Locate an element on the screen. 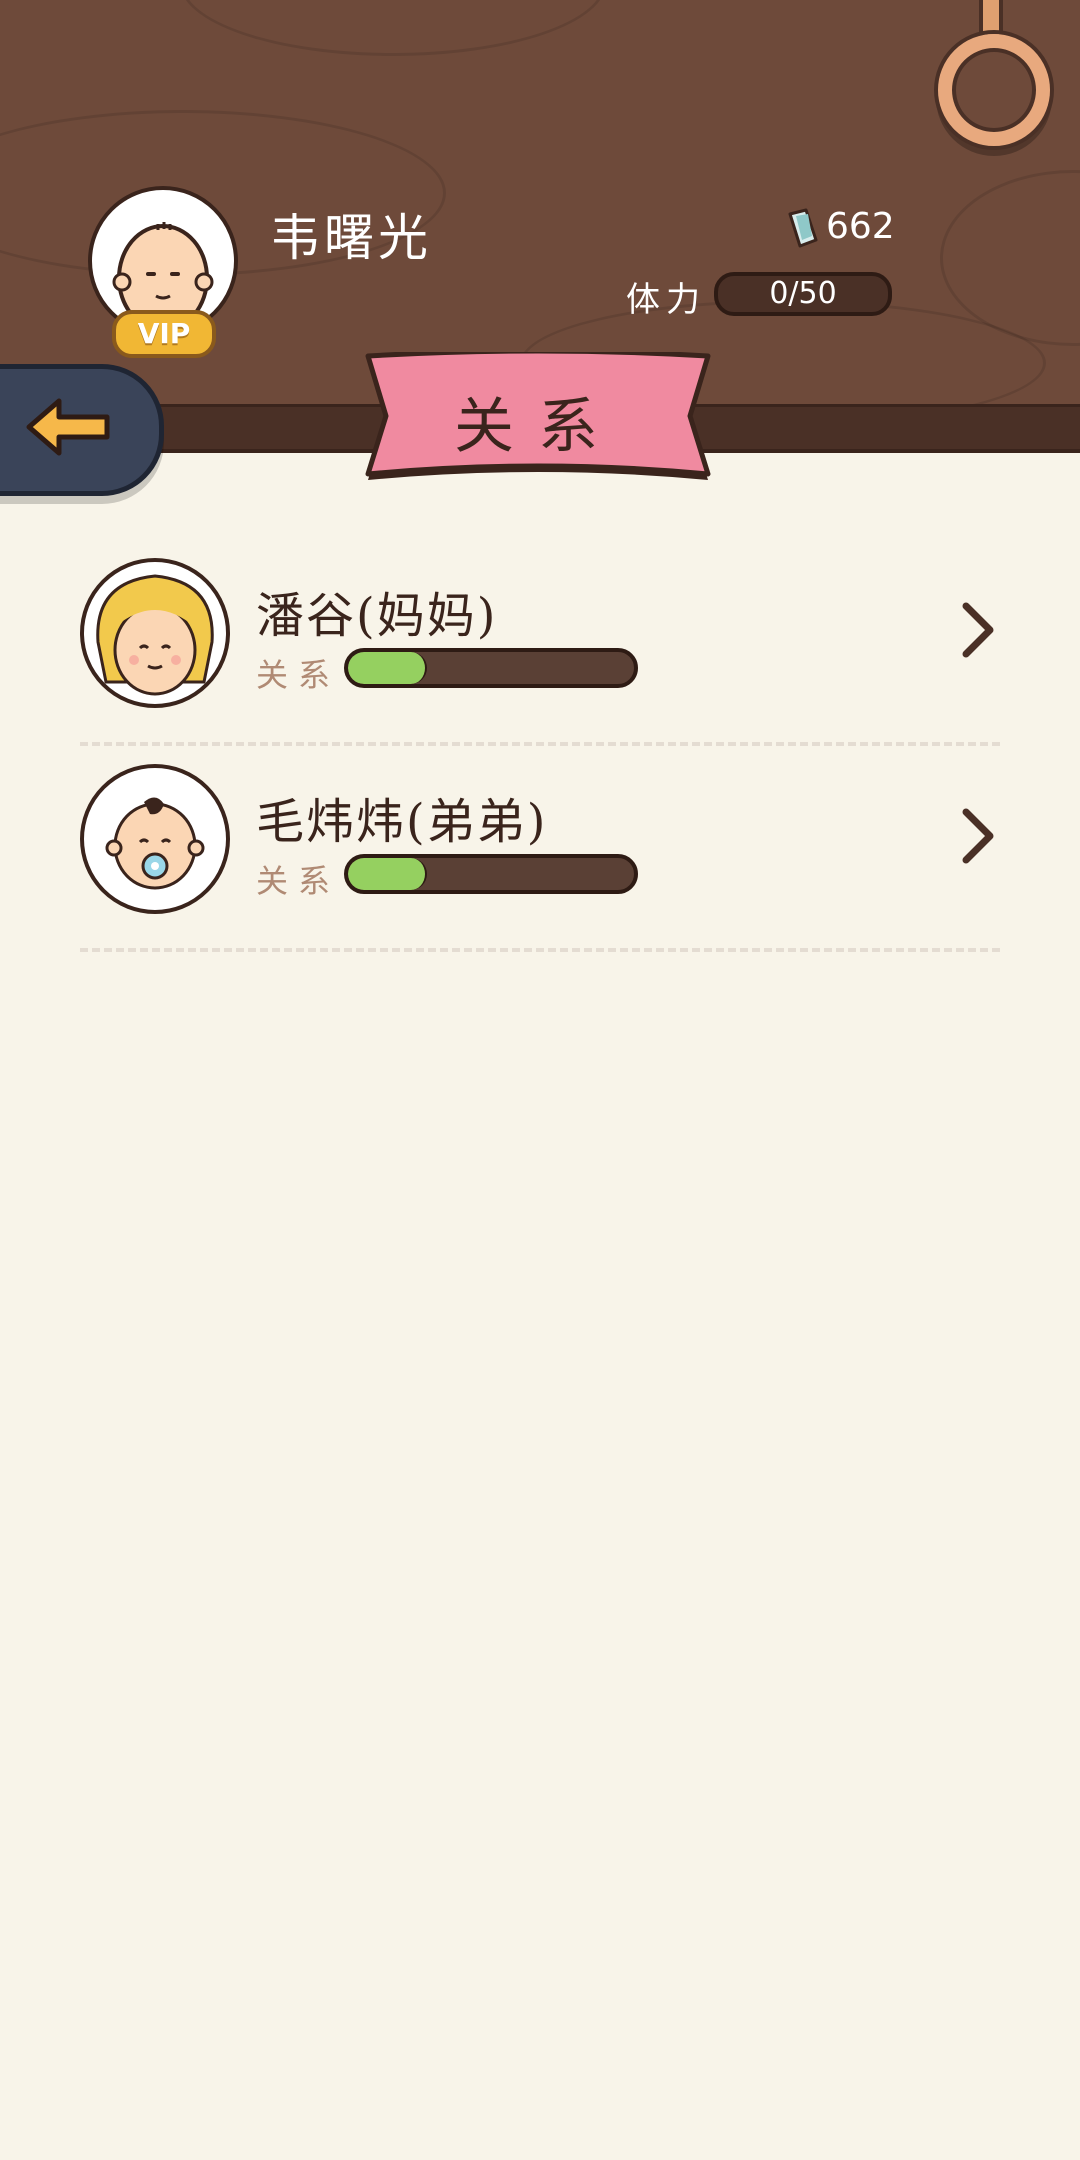 The width and height of the screenshot is (1080, 2160). relation-name: 毛炜炜(弟弟) is located at coordinates (402, 822).